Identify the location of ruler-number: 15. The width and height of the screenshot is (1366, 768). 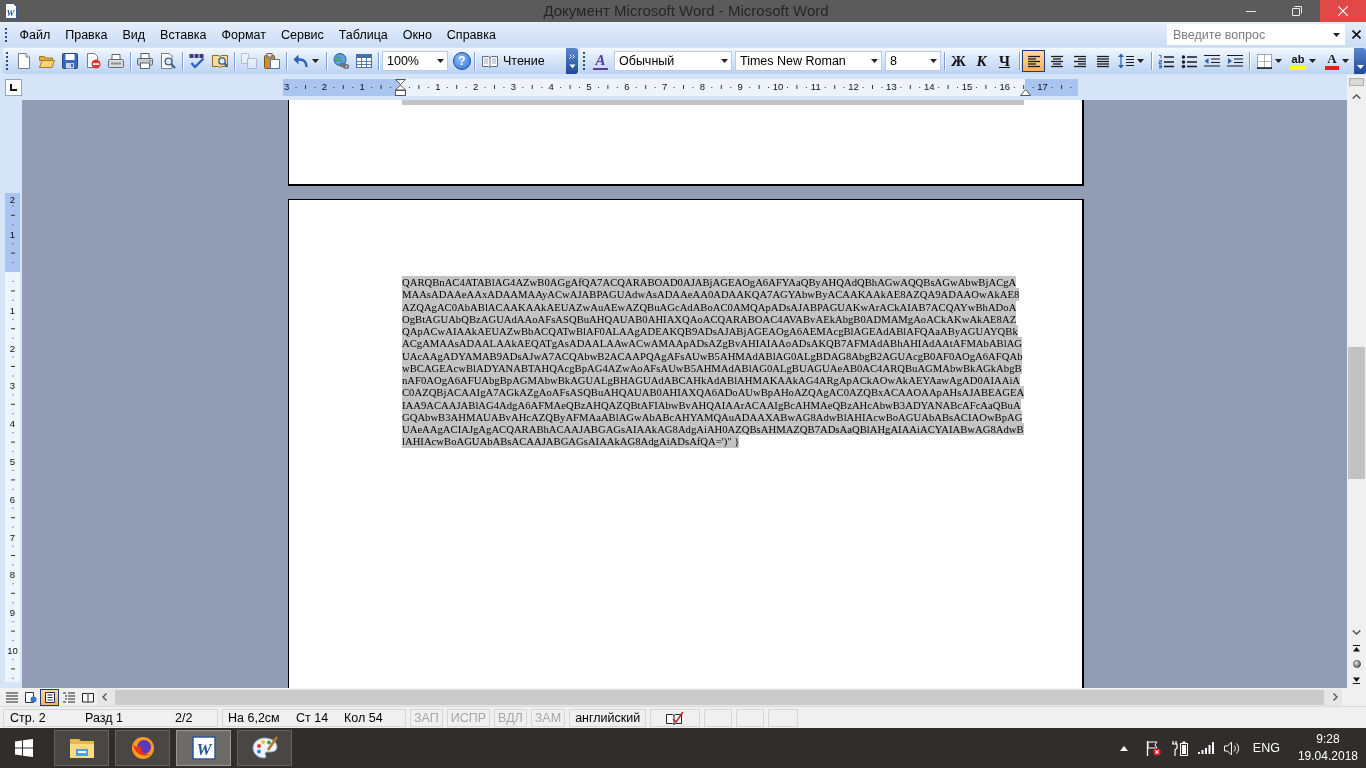
(967, 87).